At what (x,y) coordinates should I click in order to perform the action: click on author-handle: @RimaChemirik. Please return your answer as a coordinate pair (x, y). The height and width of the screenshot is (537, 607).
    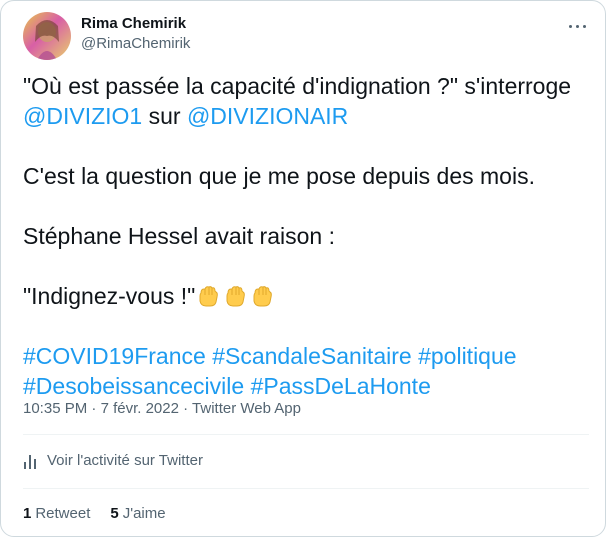
    Looking at the image, I should click on (135, 44).